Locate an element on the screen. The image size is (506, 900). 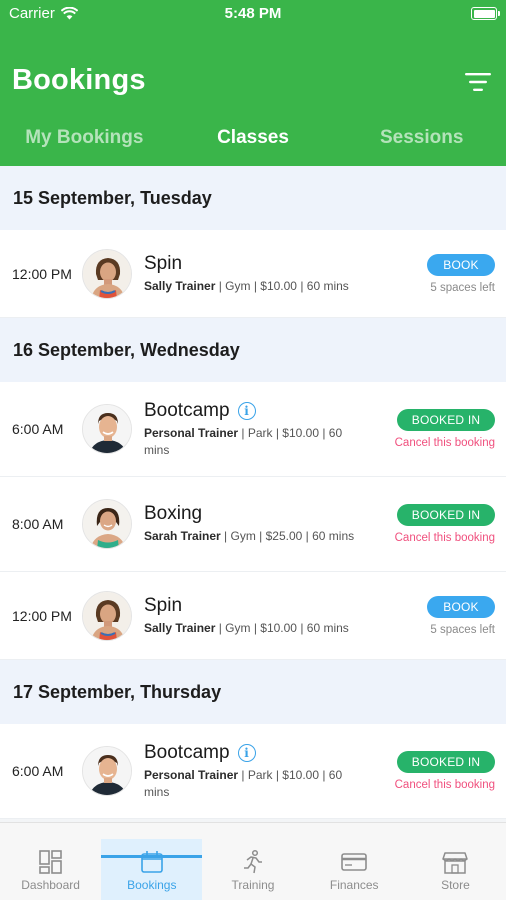
tab-classes: Classes is located at coordinates (253, 138).